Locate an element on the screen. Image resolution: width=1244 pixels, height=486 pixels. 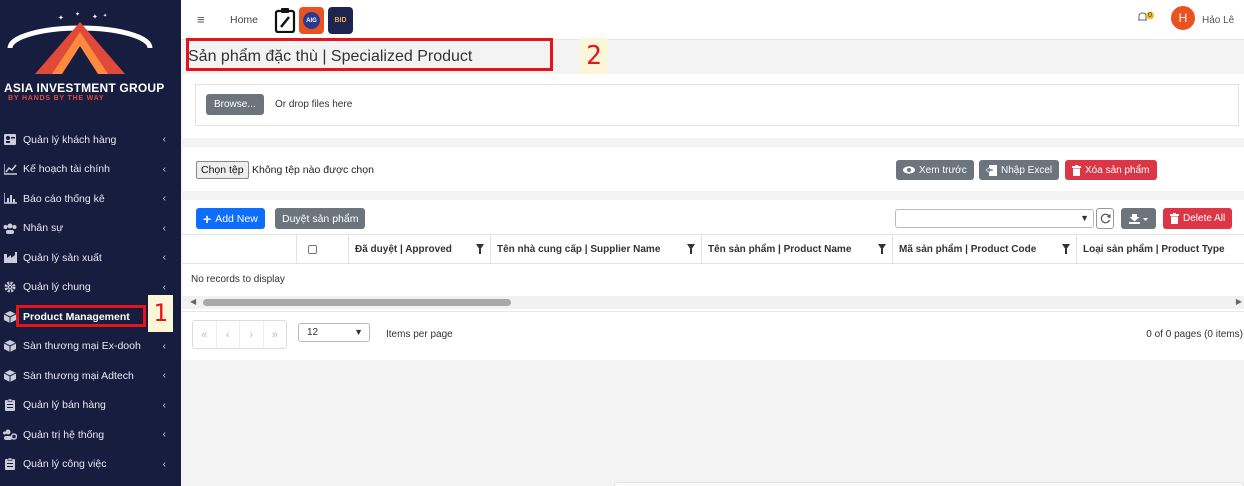
sidebar-item-sales-management: Quản lý bán hàng ‹ is located at coordinates (90, 406).